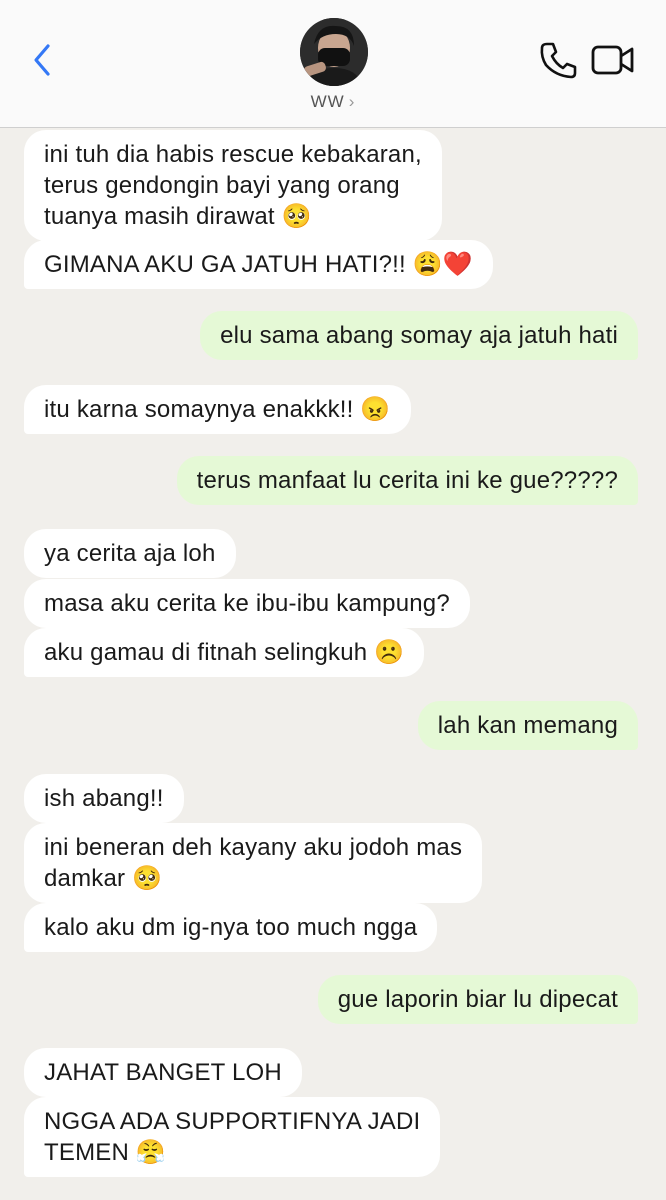  Describe the element at coordinates (233, 154) in the screenshot. I see `message-line: ini tuh dia habis rescue kebakaran,` at that location.